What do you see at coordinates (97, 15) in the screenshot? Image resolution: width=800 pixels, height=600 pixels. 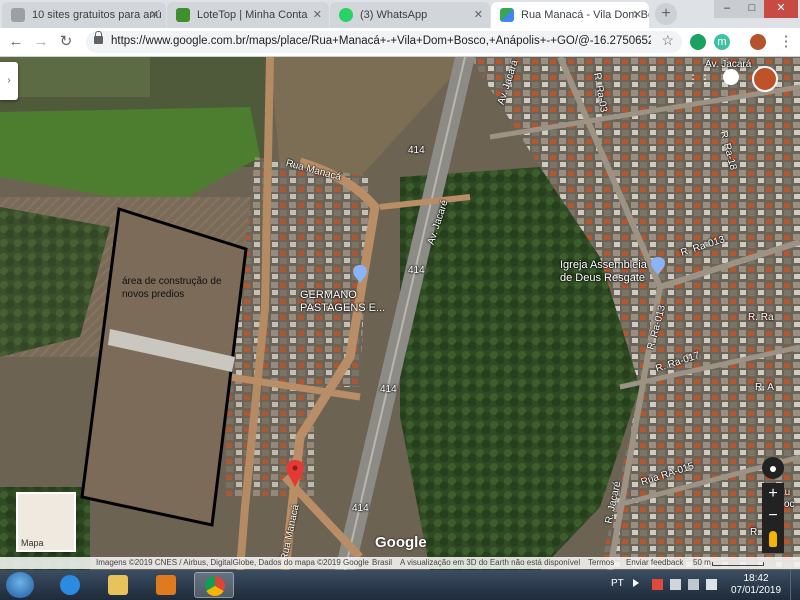 I see `tab-title: 10 sites gratuitos para anú` at bounding box center [97, 15].